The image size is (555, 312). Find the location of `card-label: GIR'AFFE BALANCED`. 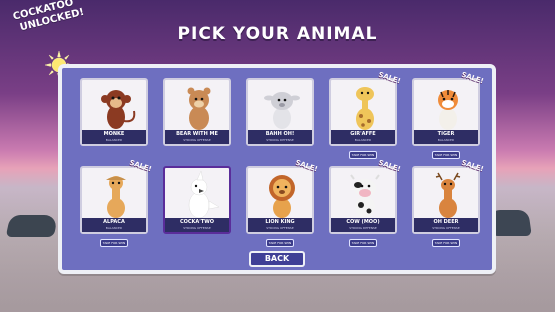

card-label: GIR'AFFE BALANCED is located at coordinates (363, 137).